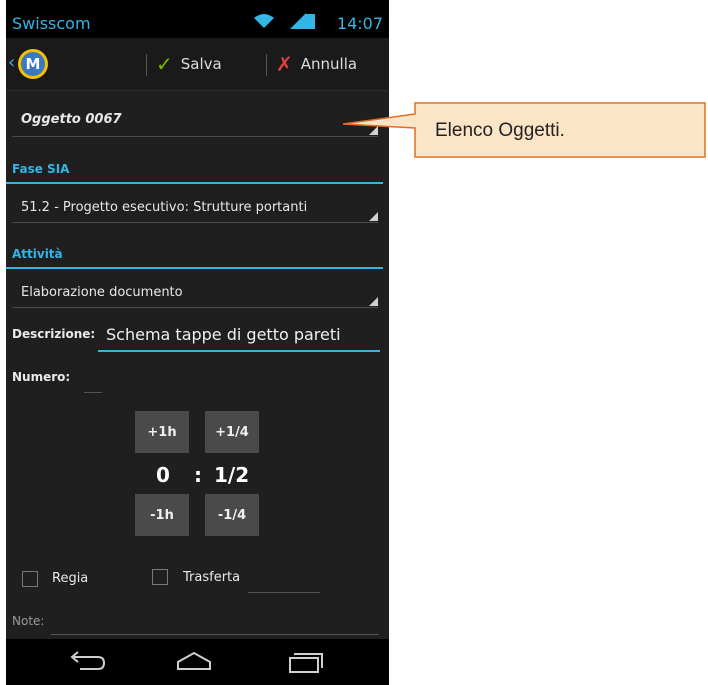 The height and width of the screenshot is (685, 708). What do you see at coordinates (160, 577) in the screenshot?
I see `trasferta-checkbox` at bounding box center [160, 577].